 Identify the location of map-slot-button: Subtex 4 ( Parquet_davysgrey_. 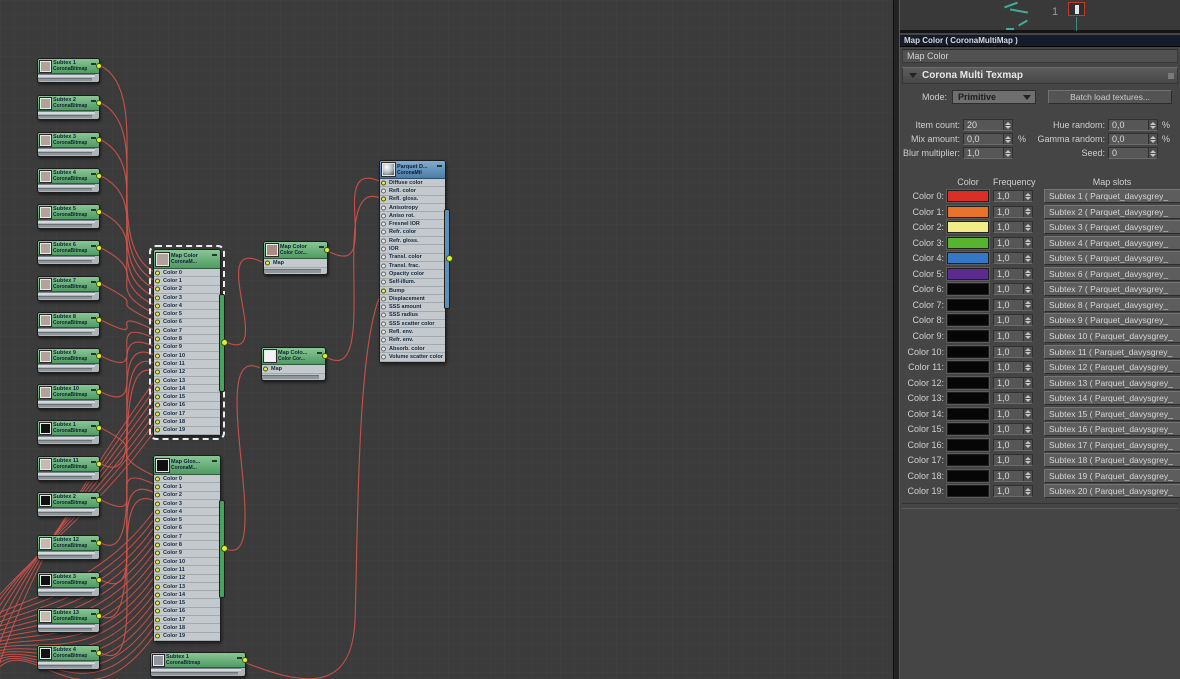
(1112, 242).